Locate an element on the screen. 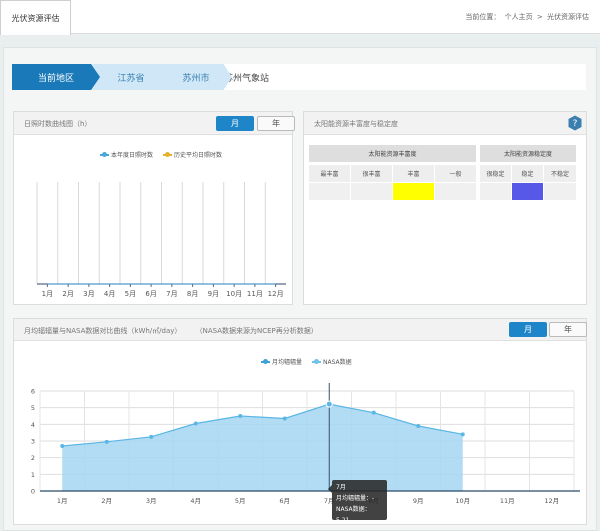 The width and height of the screenshot is (600, 531). radiation-year-toggle: 年 is located at coordinates (568, 329).